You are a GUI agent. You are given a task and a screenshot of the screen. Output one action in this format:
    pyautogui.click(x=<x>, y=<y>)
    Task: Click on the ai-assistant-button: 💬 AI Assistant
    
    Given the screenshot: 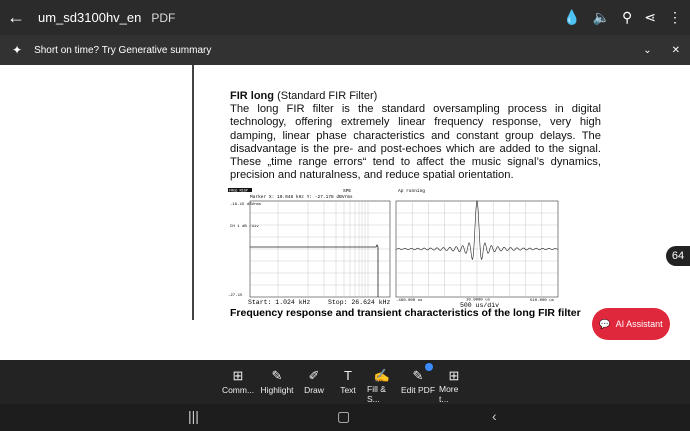 What is the action you would take?
    pyautogui.click(x=631, y=324)
    